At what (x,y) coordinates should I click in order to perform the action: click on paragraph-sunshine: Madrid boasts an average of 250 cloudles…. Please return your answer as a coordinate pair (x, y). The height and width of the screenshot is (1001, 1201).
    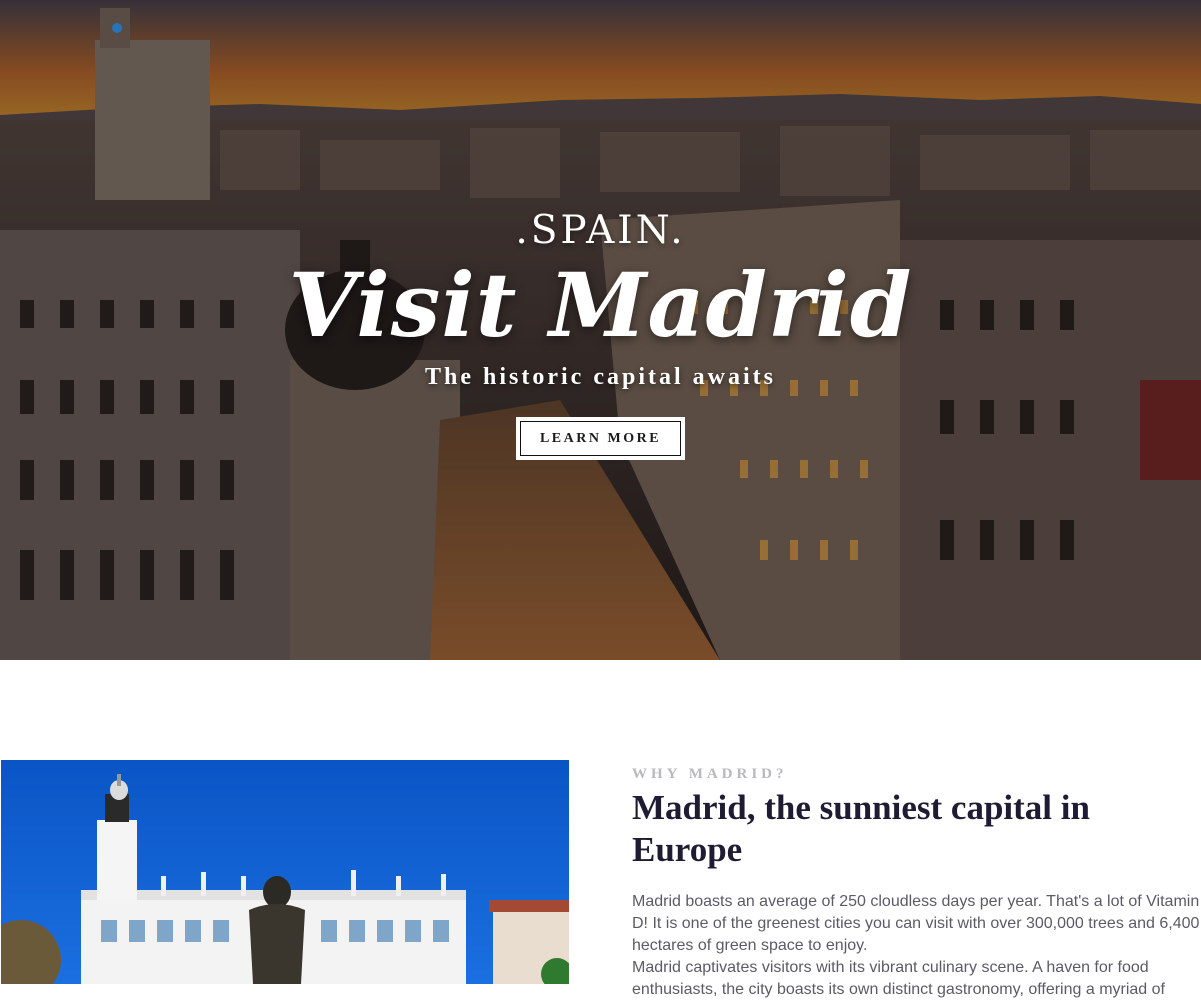
    Looking at the image, I should click on (916, 923).